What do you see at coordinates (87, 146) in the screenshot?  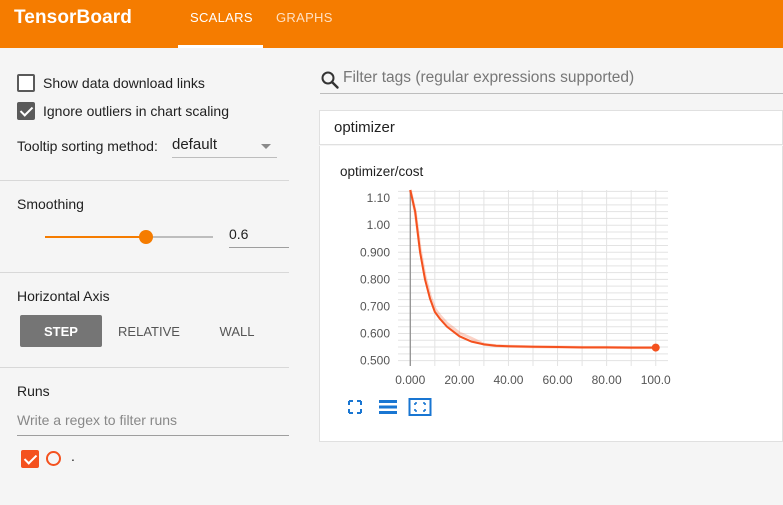 I see `tooltip-sorting-label: Tooltip sorting method:` at bounding box center [87, 146].